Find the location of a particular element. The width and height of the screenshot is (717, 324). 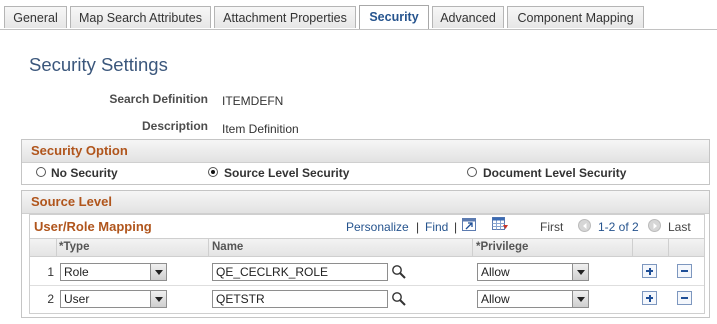

tab-advanced: Advanced is located at coordinates (468, 17).